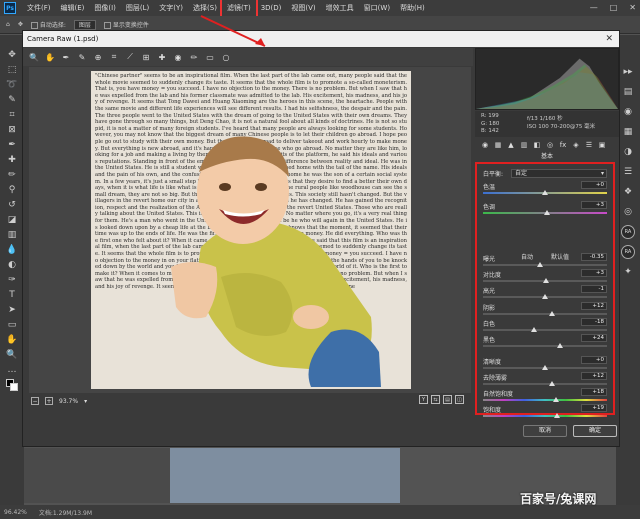  Describe the element at coordinates (178, 57) in the screenshot. I see `red-eye-tool-icon: ◉` at that location.